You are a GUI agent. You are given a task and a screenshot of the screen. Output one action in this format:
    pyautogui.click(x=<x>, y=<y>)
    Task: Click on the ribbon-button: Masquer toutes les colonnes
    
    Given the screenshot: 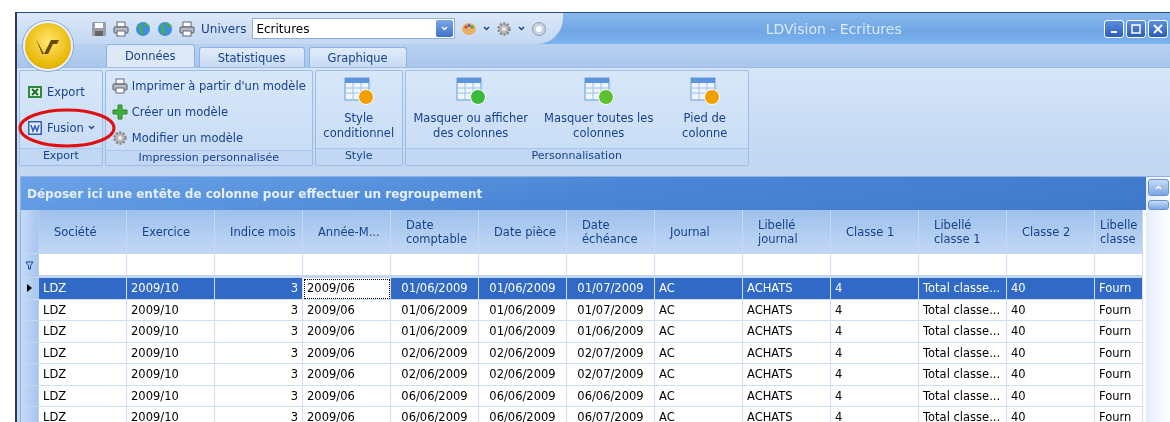 What is the action you would take?
    pyautogui.click(x=598, y=111)
    